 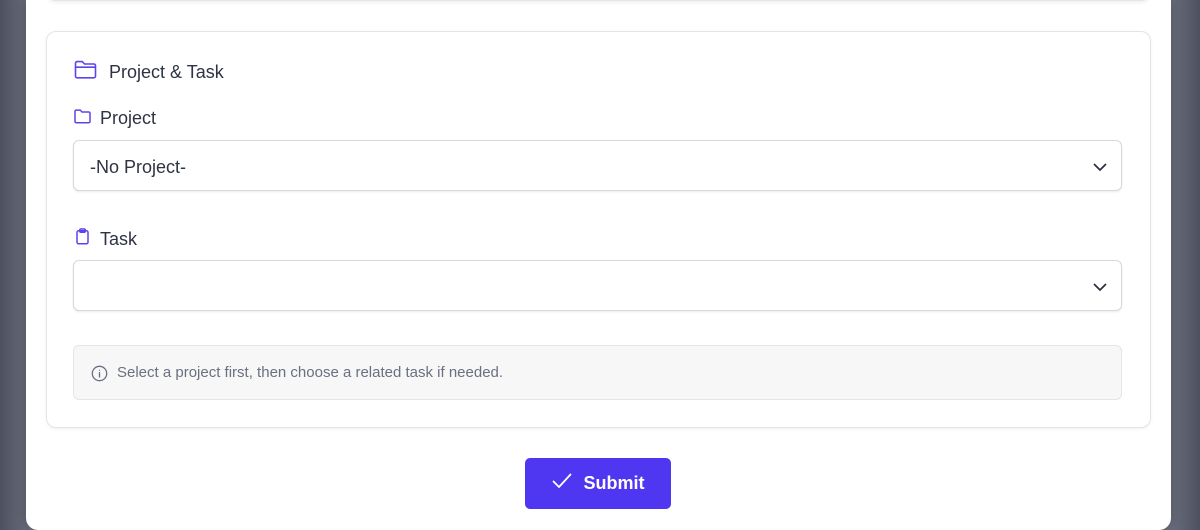 I want to click on folder-icon, so click(x=82, y=118).